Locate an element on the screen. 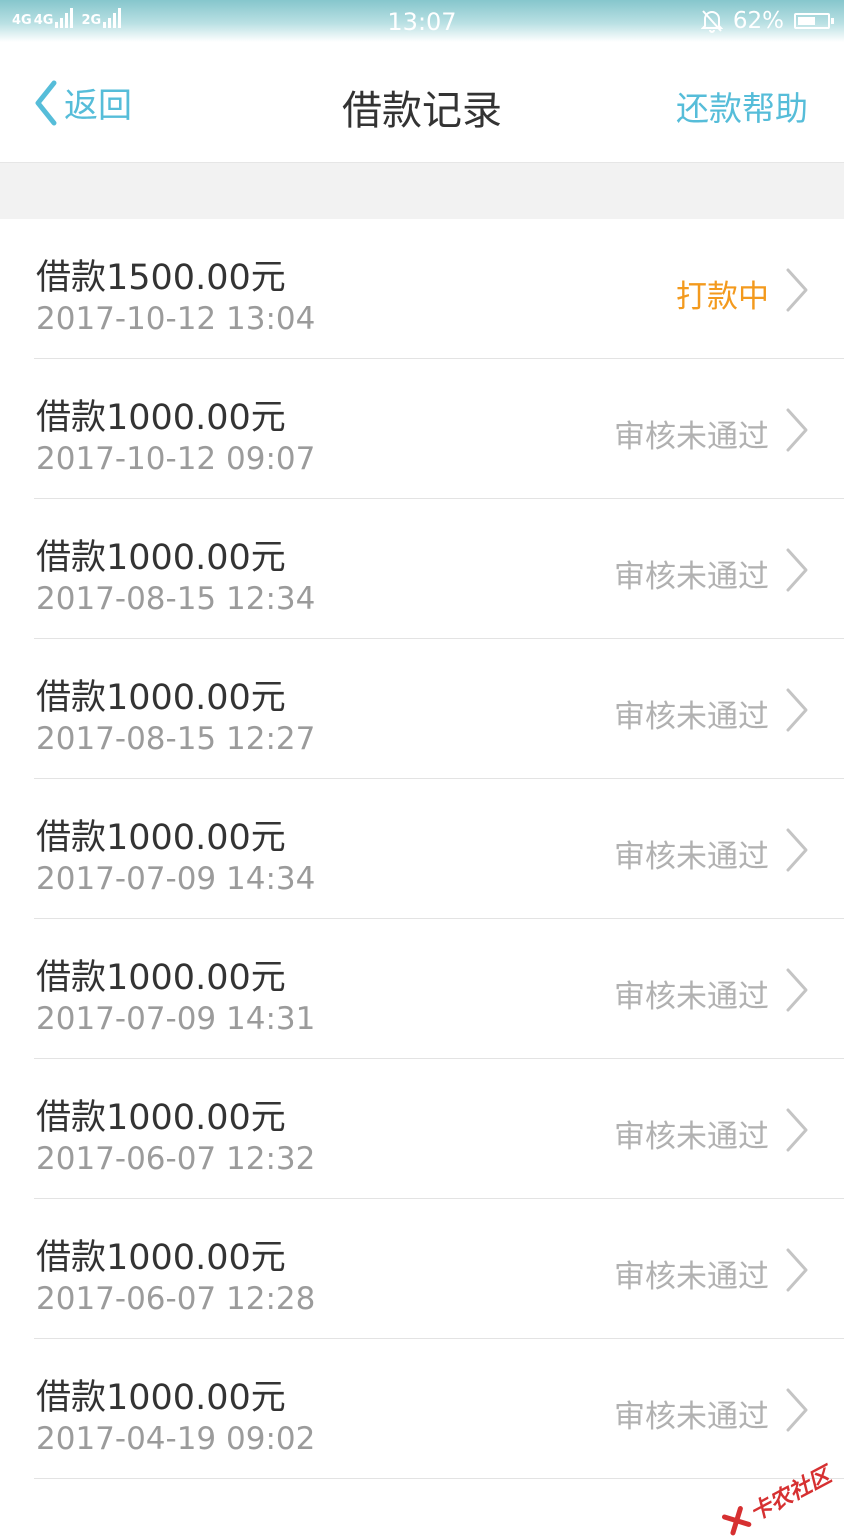 The image size is (844, 1540). loan-record-row: 借款1000.00元 2017-07-09 14:31 审核未通过 is located at coordinates (439, 989).